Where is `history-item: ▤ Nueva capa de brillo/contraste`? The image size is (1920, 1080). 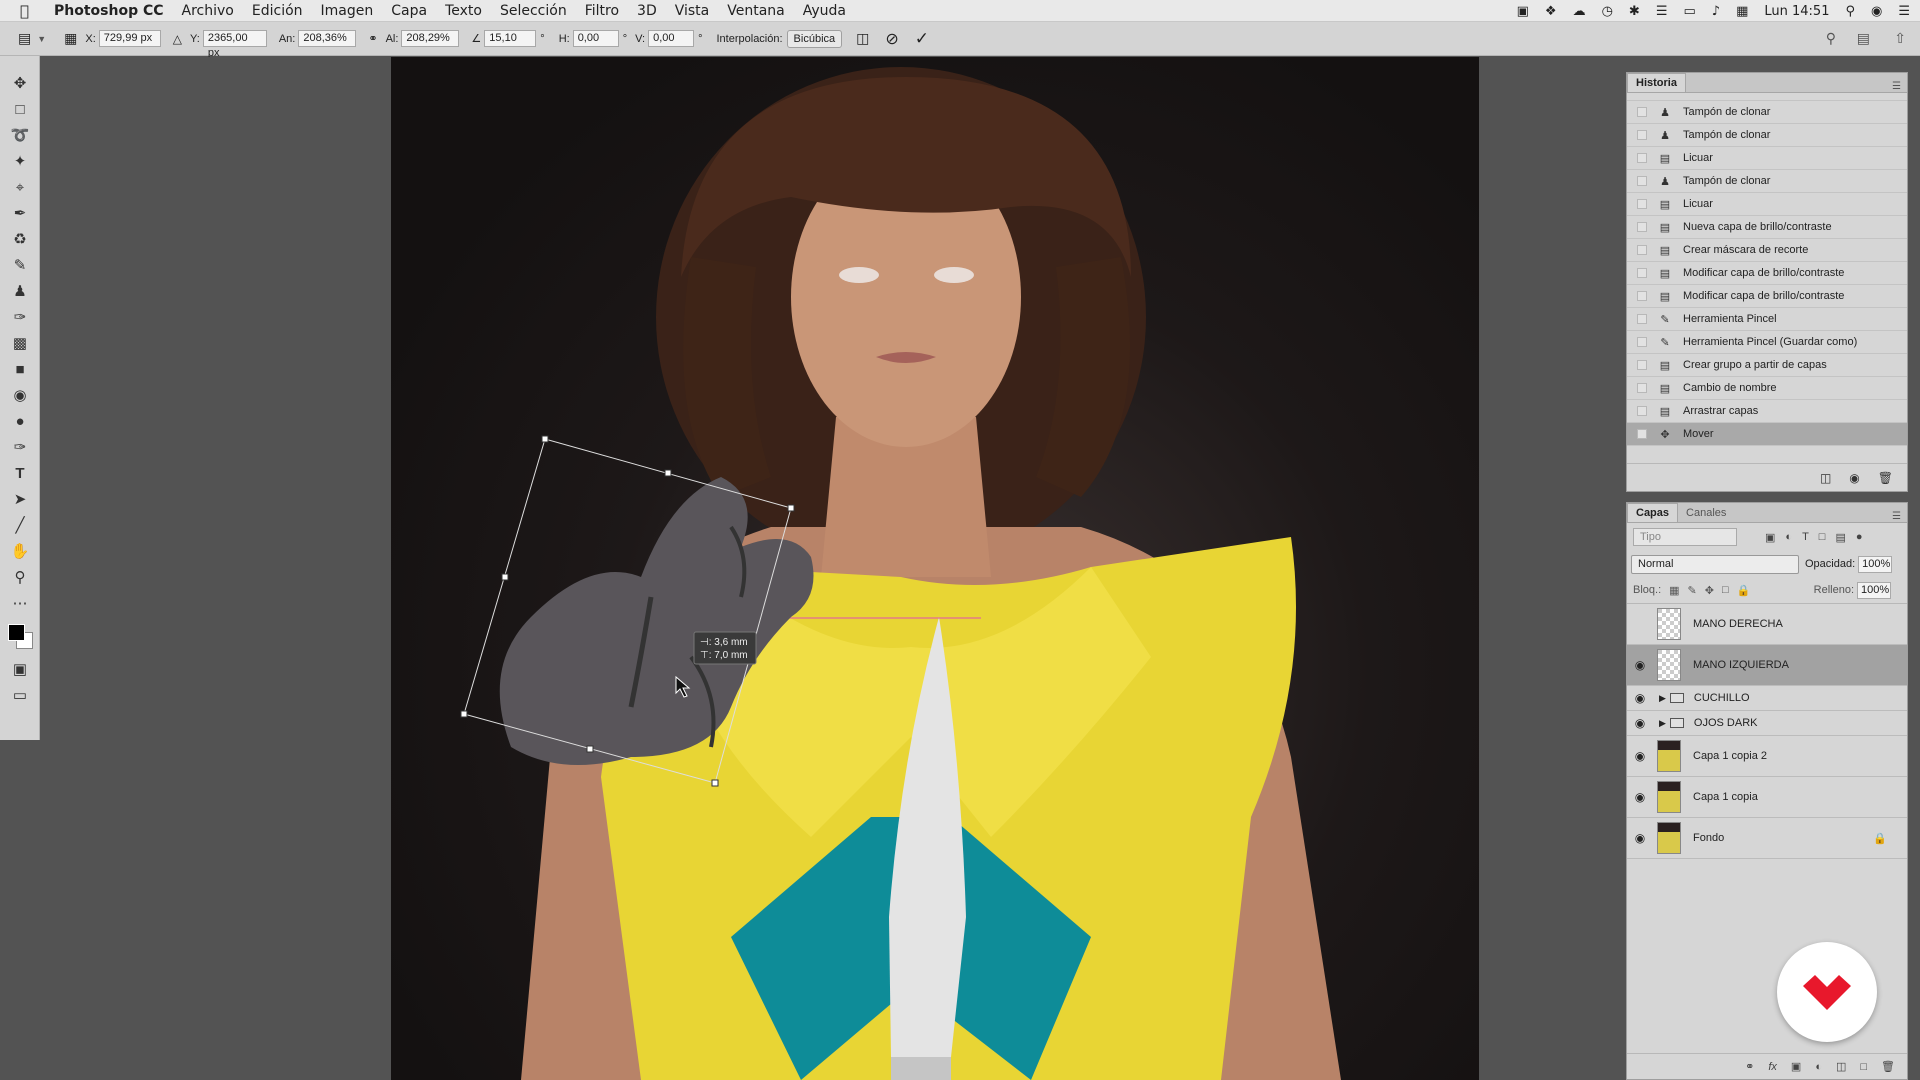 history-item: ▤ Nueva capa de brillo/contraste is located at coordinates (1767, 227).